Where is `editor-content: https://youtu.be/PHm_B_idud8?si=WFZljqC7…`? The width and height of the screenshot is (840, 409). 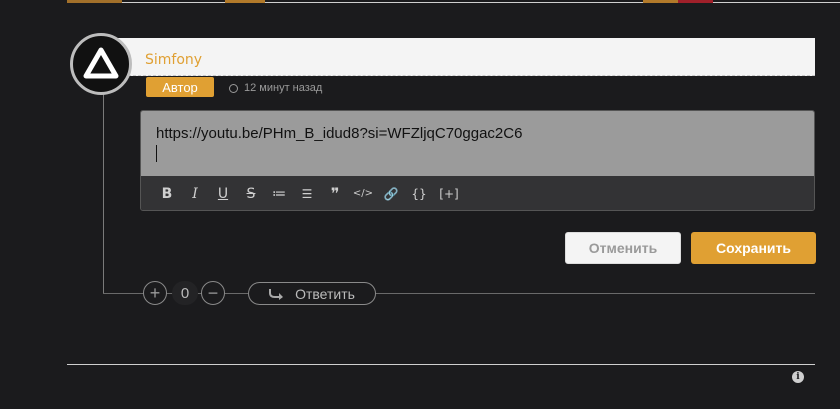
editor-content: https://youtu.be/PHm_B_idud8?si=WFZljqC7… is located at coordinates (339, 133).